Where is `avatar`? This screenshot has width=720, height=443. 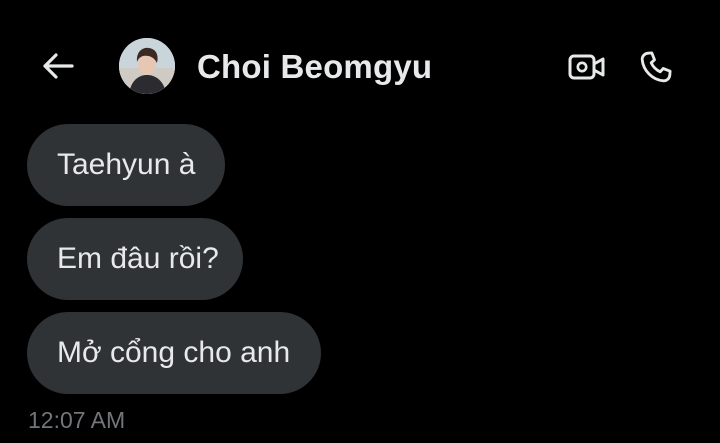
avatar is located at coordinates (147, 66).